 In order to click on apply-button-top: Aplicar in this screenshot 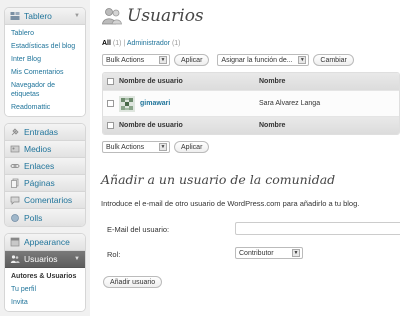, I will do `click(192, 60)`.